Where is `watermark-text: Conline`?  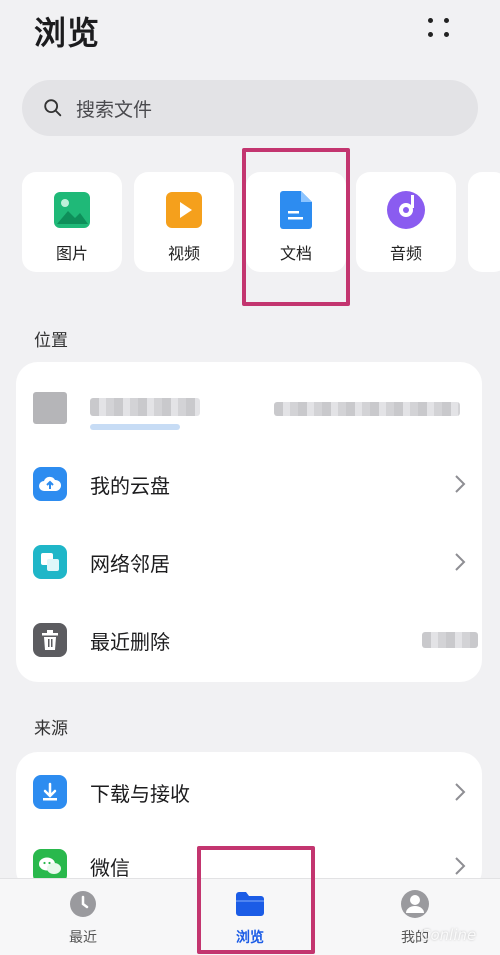
watermark-text: Conline is located at coordinates (448, 935).